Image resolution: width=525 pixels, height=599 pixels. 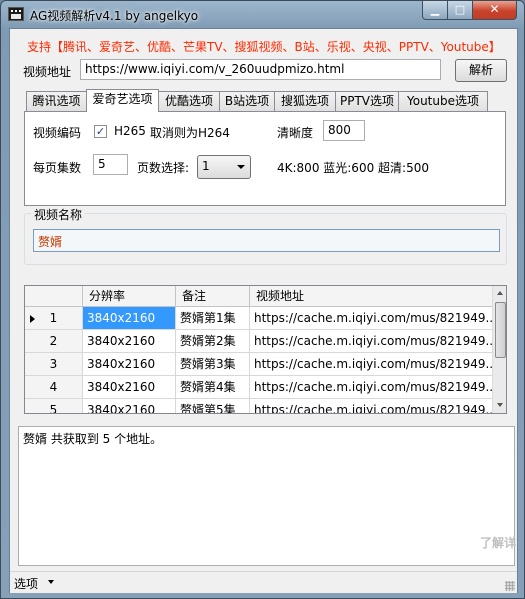 I want to click on close-button: ✕, so click(x=494, y=10).